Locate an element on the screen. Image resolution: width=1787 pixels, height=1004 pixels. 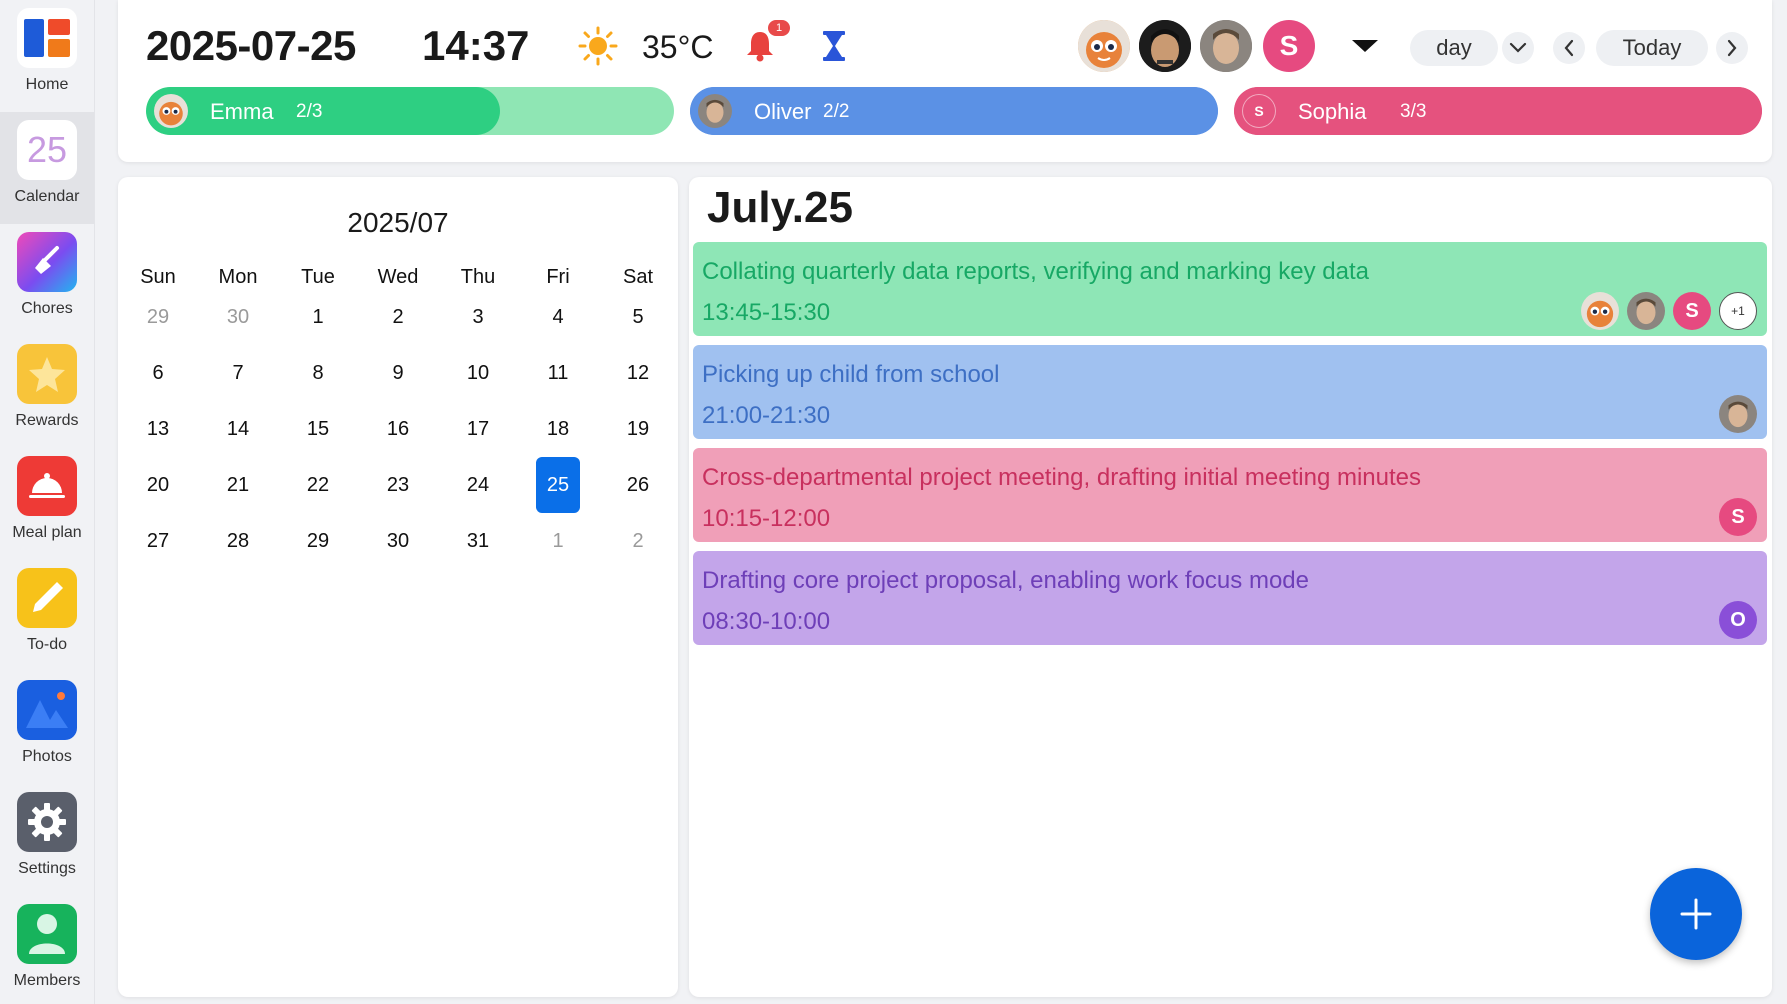
member-name: Sophia is located at coordinates (1332, 111).